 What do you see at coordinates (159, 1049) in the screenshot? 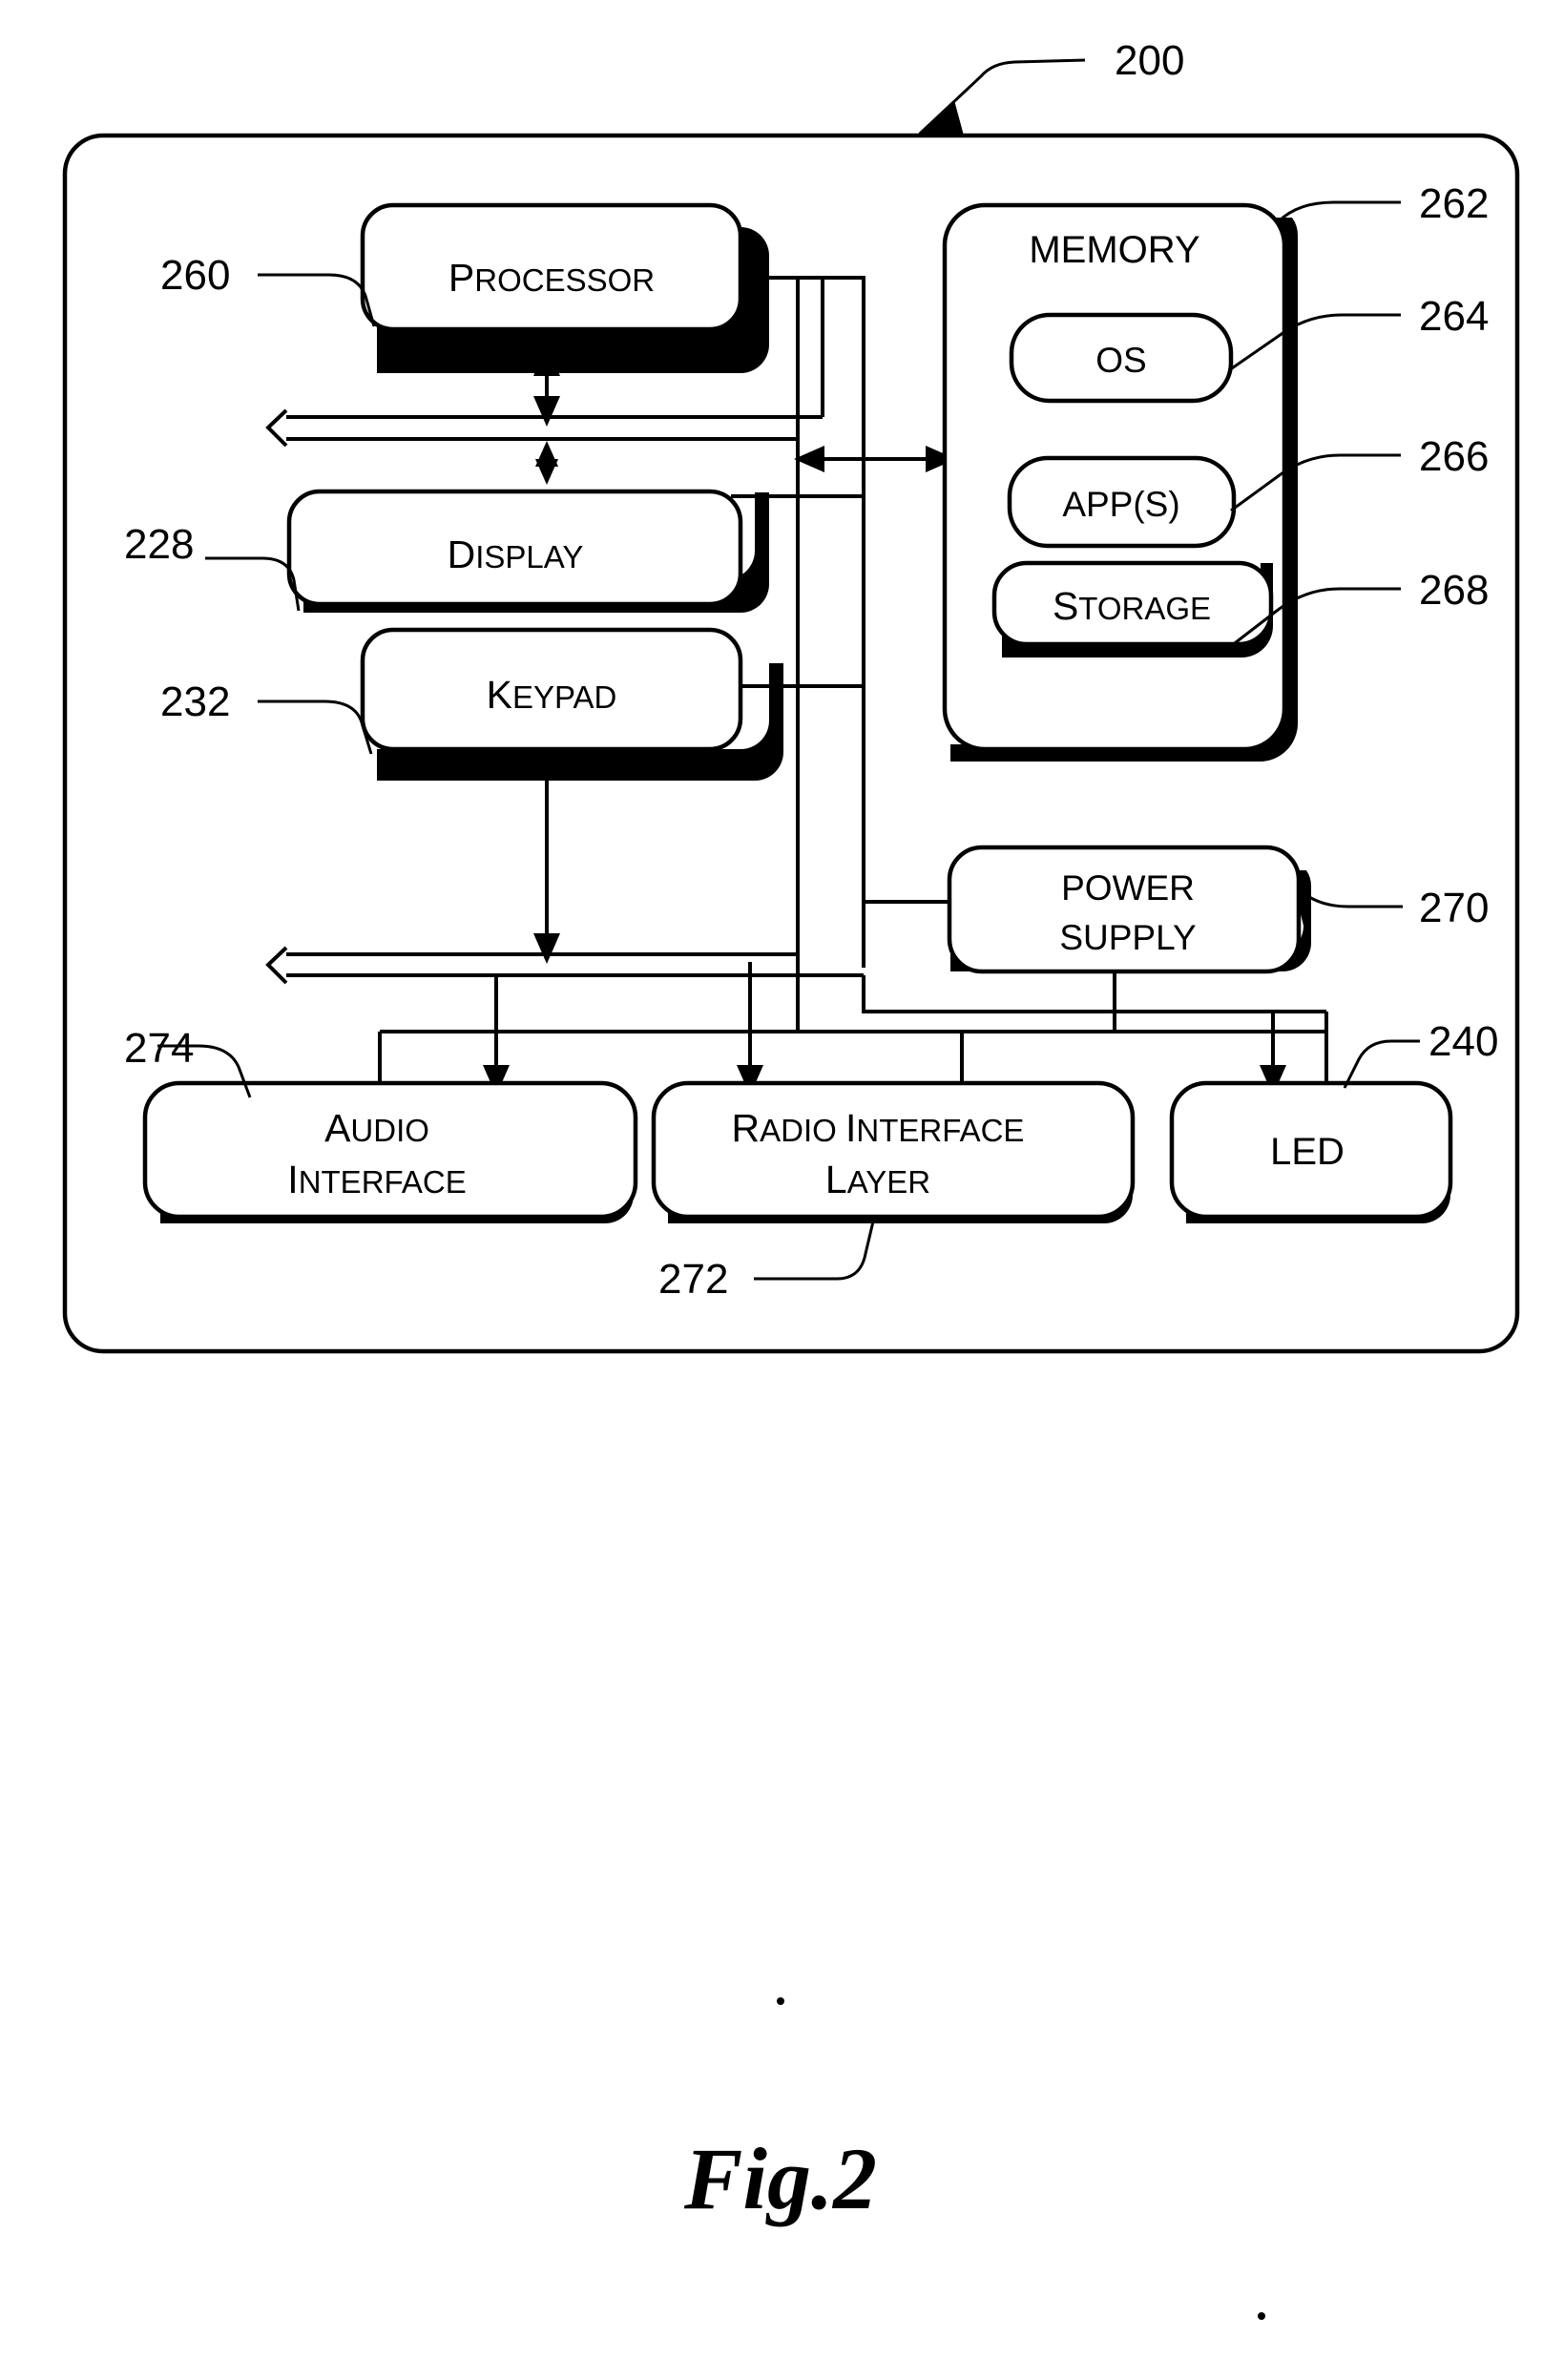
I see `ref-274-label: 274` at bounding box center [159, 1049].